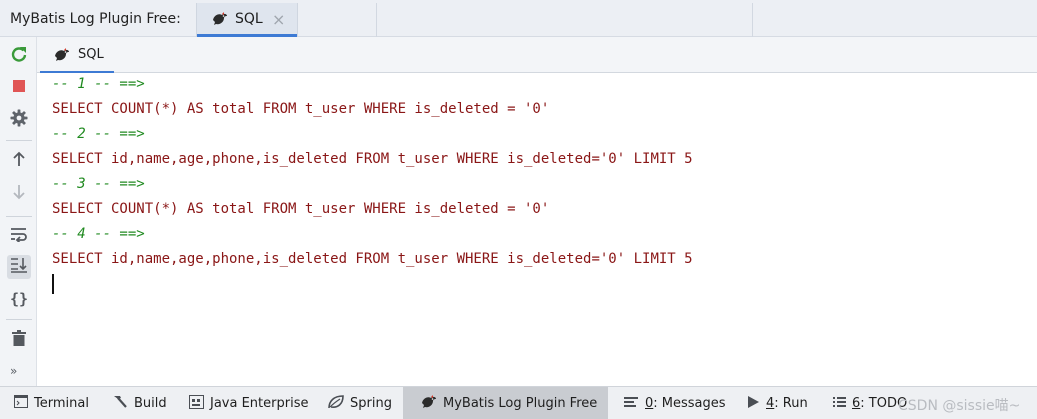 This screenshot has height=419, width=1037. I want to click on subtab-sql-label: SQL, so click(91, 54).